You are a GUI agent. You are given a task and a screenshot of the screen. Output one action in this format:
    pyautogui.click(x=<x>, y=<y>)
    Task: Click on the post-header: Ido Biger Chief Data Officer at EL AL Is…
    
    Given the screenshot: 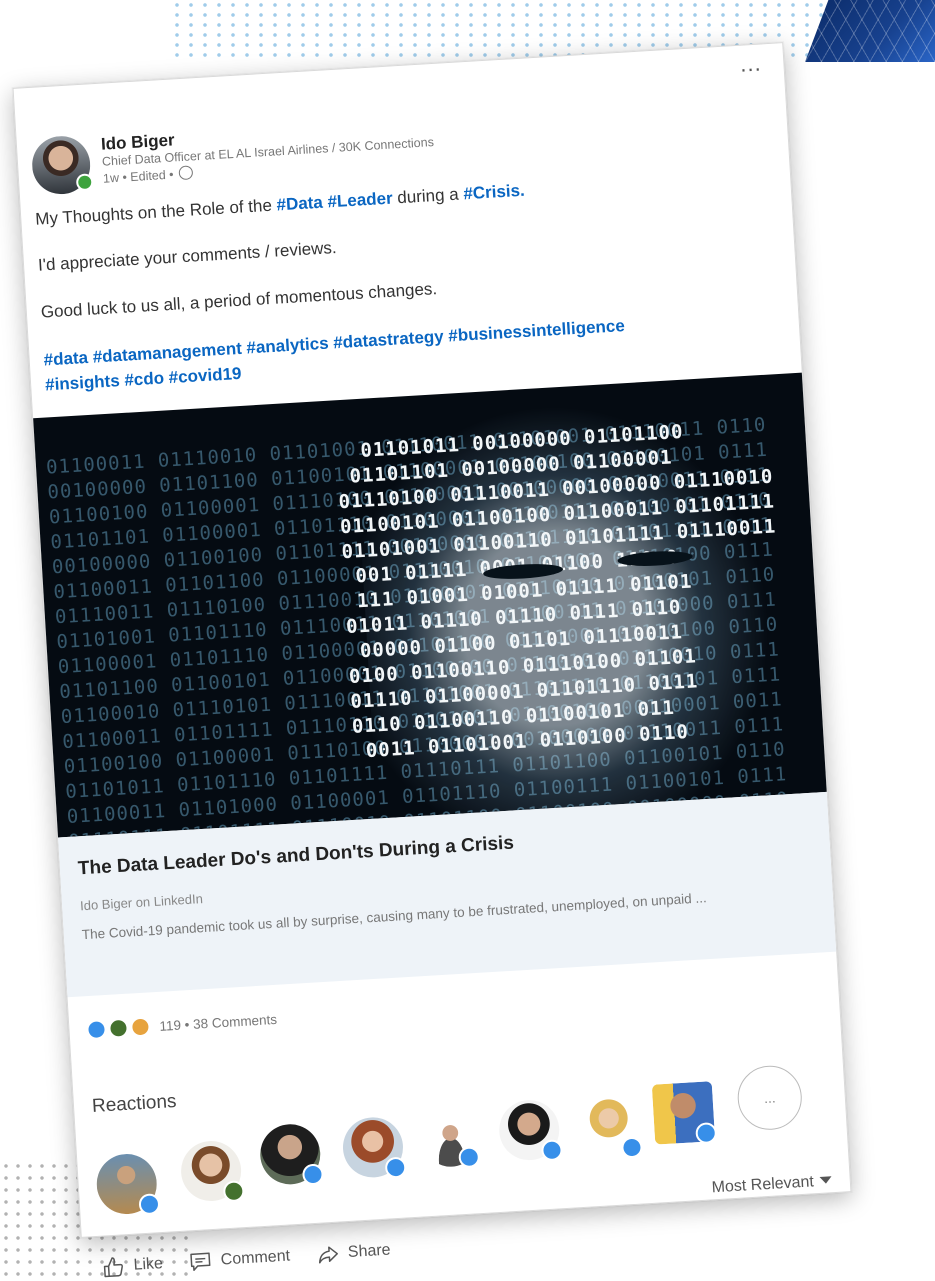 What is the action you would take?
    pyautogui.click(x=233, y=155)
    